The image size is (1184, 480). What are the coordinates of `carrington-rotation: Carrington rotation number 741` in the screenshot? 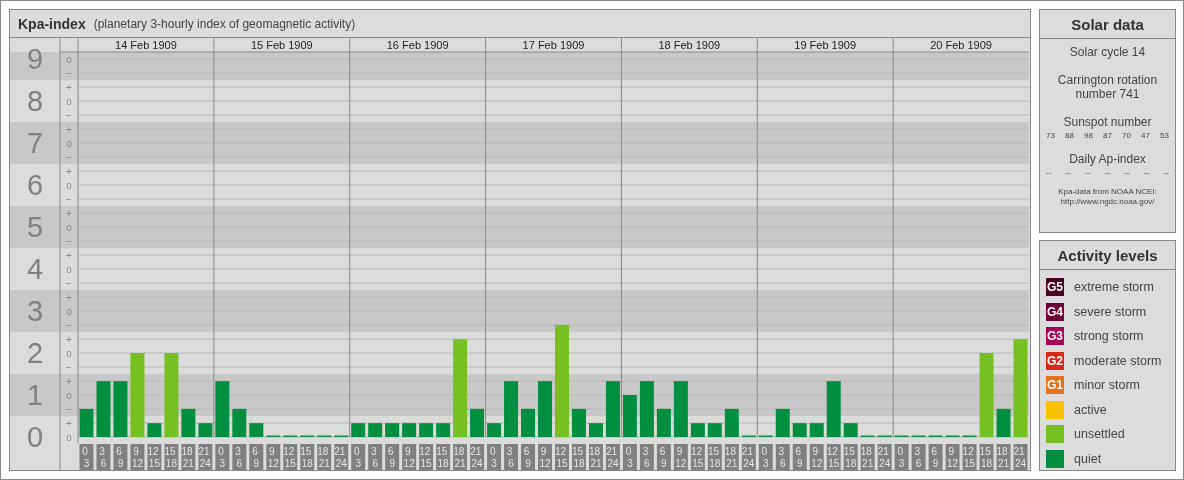 It's located at (1107, 87).